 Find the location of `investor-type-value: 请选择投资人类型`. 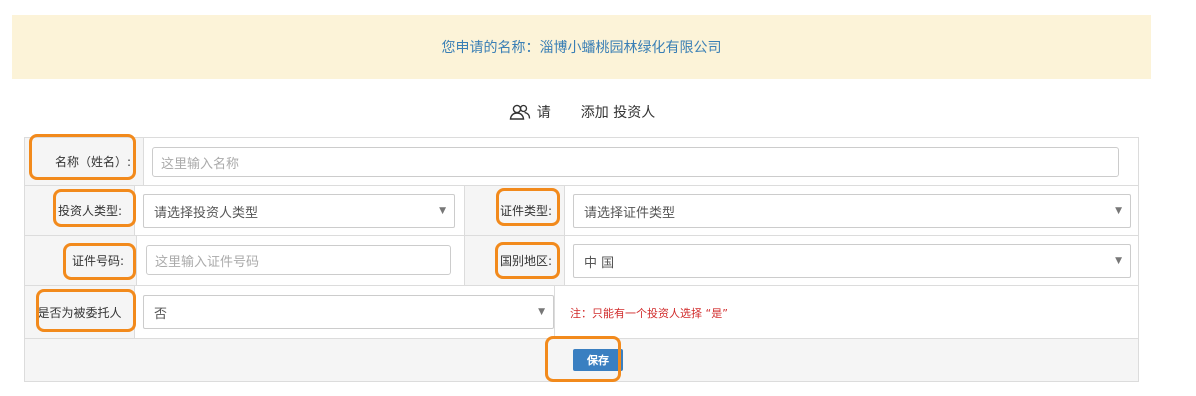

investor-type-value: 请选择投资人类型 is located at coordinates (206, 213).